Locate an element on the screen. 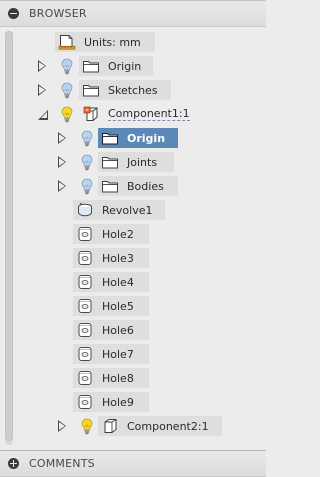  bodies-label: Bodies is located at coordinates (145, 186).